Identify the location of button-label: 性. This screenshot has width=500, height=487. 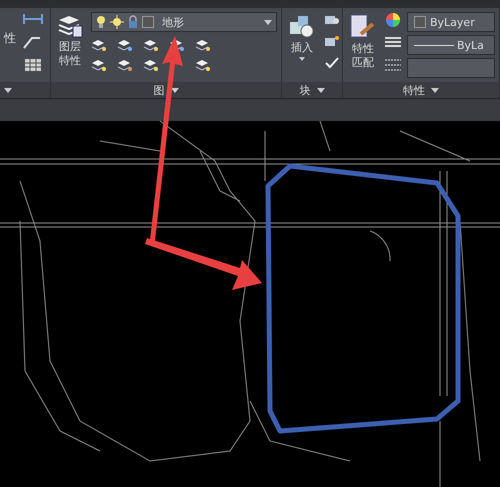
(10, 38).